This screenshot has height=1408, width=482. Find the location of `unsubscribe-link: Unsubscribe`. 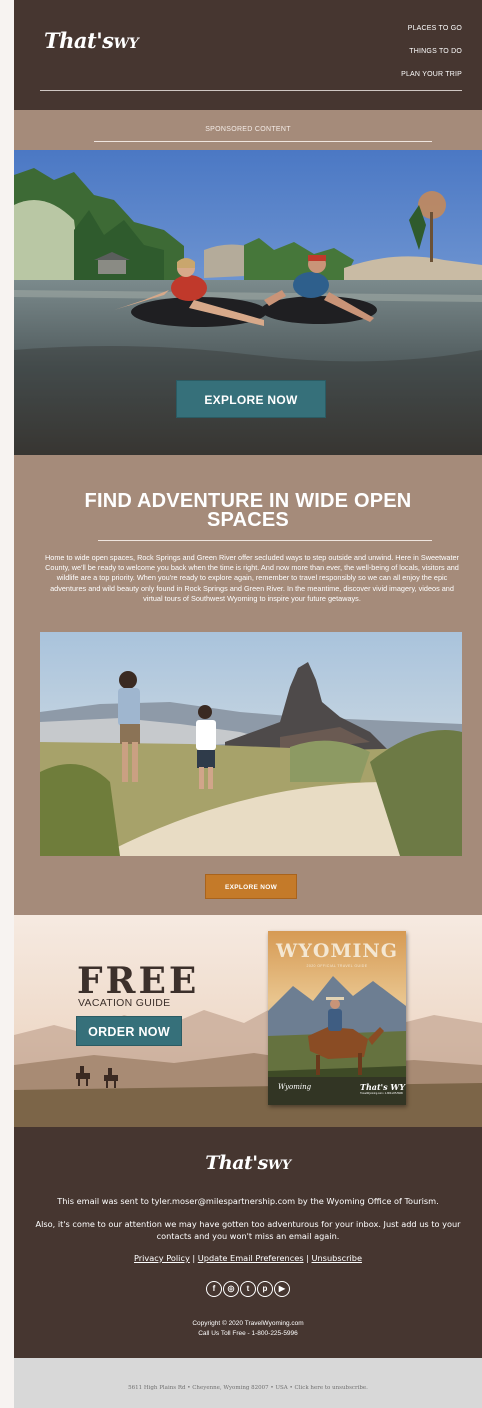

unsubscribe-link: Unsubscribe is located at coordinates (337, 1258).